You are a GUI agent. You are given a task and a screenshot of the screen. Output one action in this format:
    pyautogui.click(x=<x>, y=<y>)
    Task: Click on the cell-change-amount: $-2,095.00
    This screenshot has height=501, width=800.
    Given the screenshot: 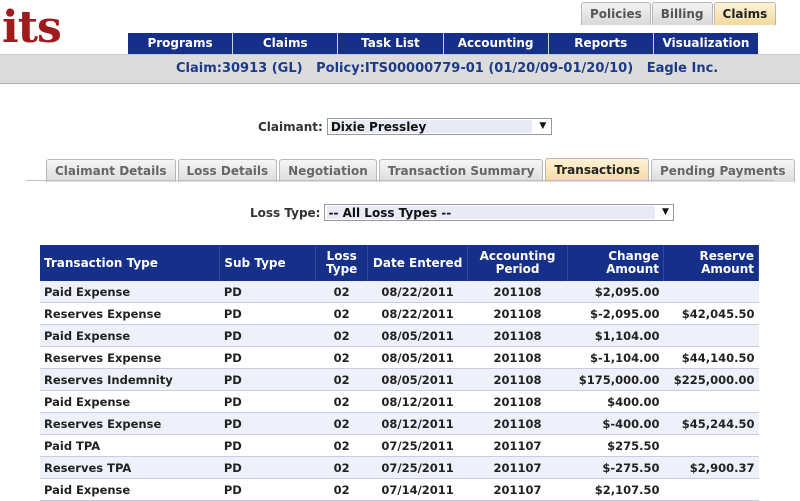 What is the action you would take?
    pyautogui.click(x=615, y=313)
    